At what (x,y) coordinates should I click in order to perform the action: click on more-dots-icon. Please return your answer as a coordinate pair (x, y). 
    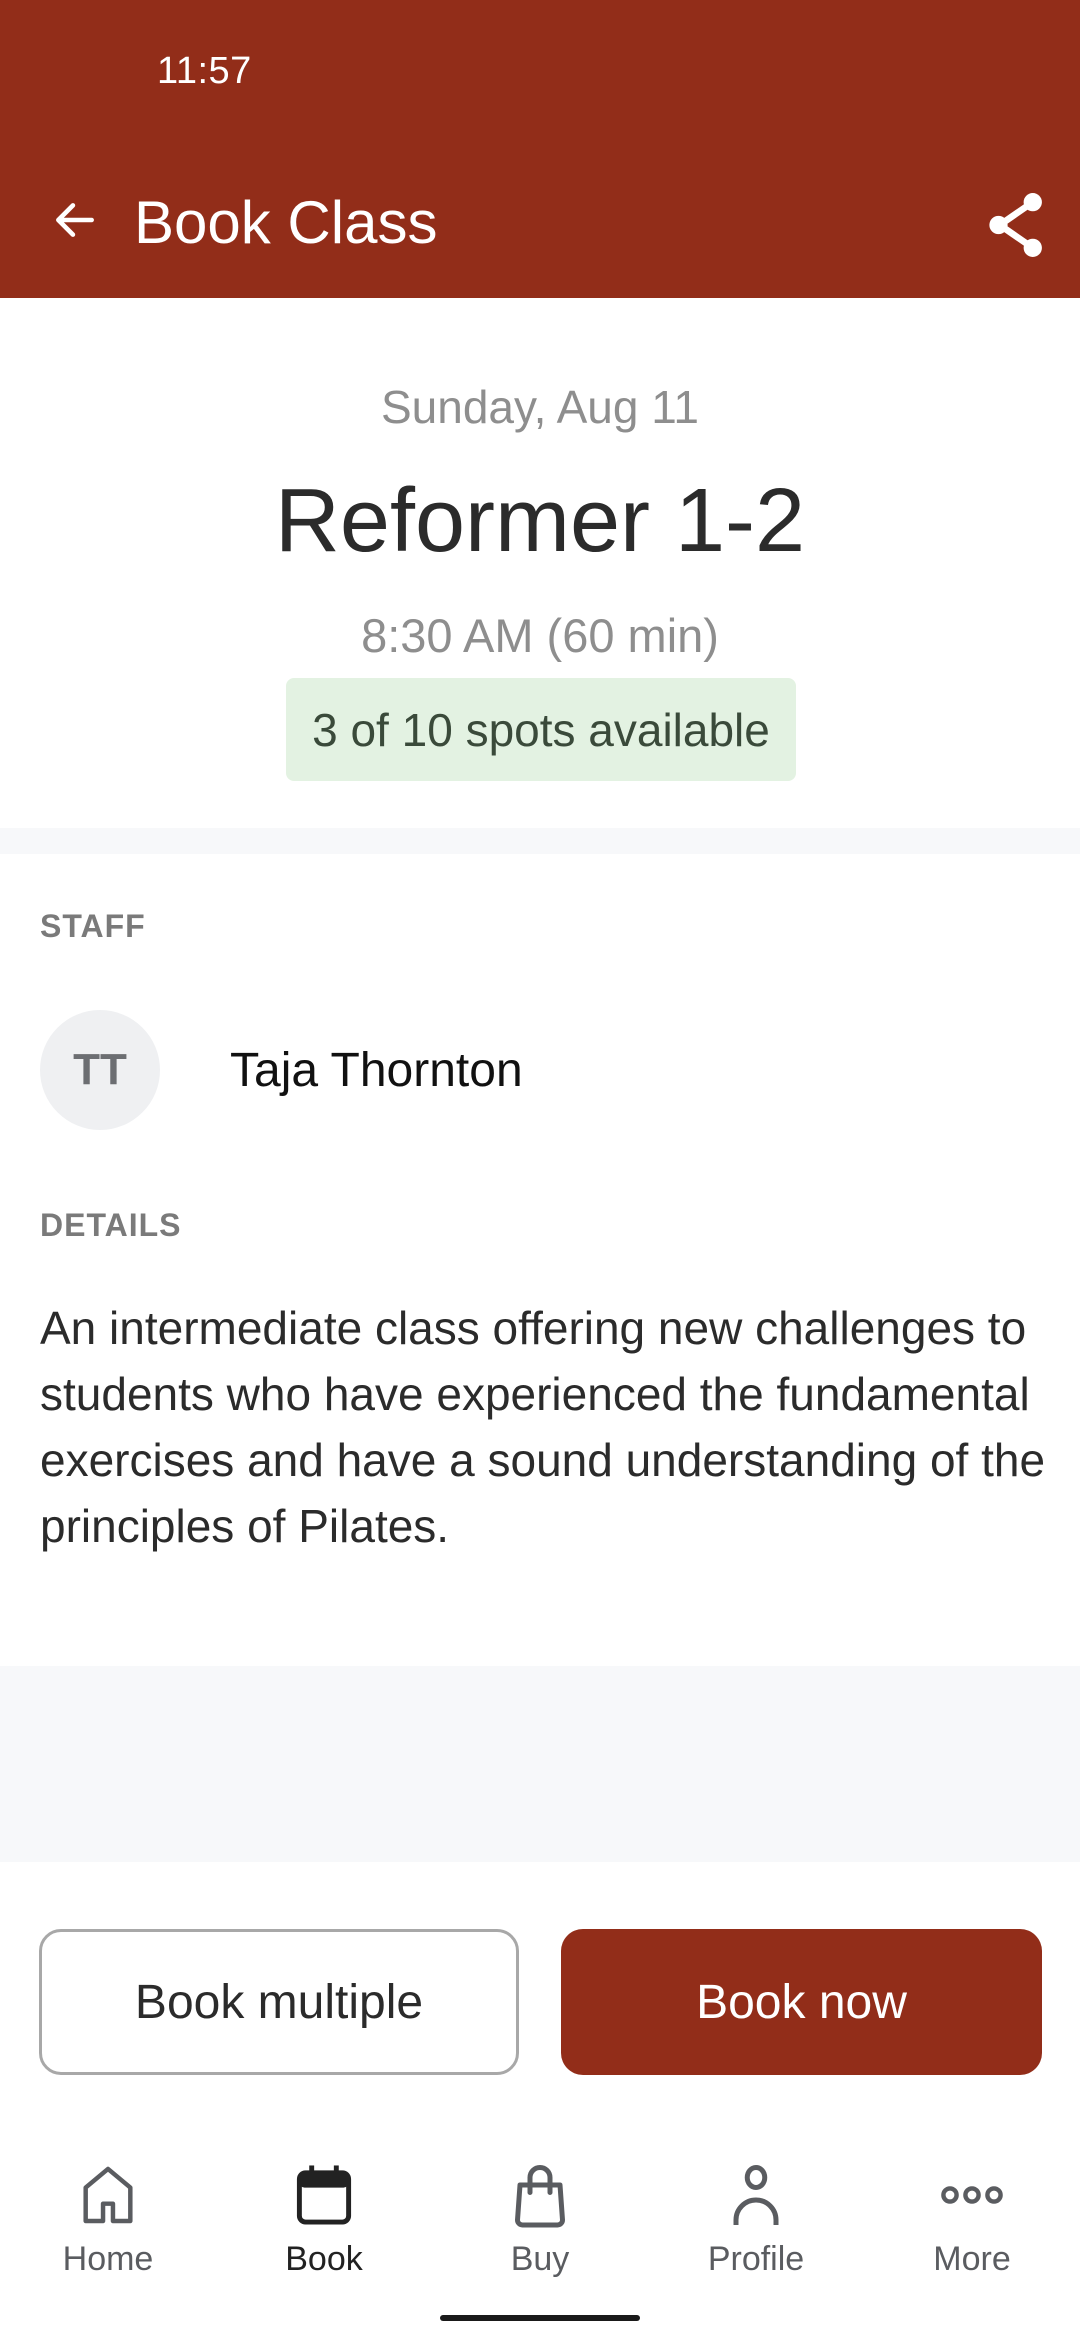
    Looking at the image, I should click on (972, 2195).